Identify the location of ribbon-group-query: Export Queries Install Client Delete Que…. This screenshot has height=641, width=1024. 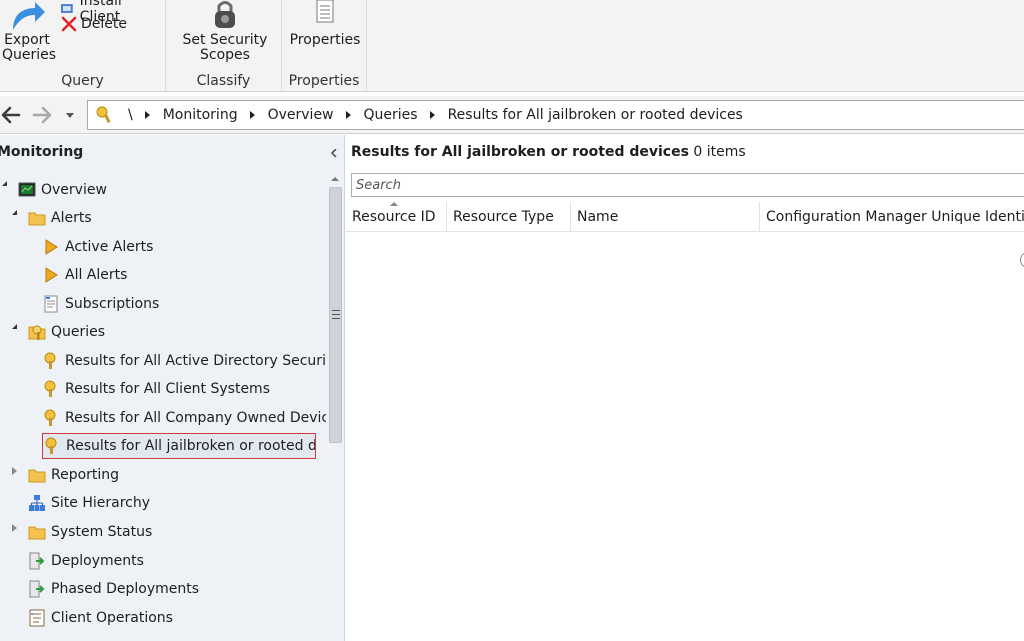
(83, 46).